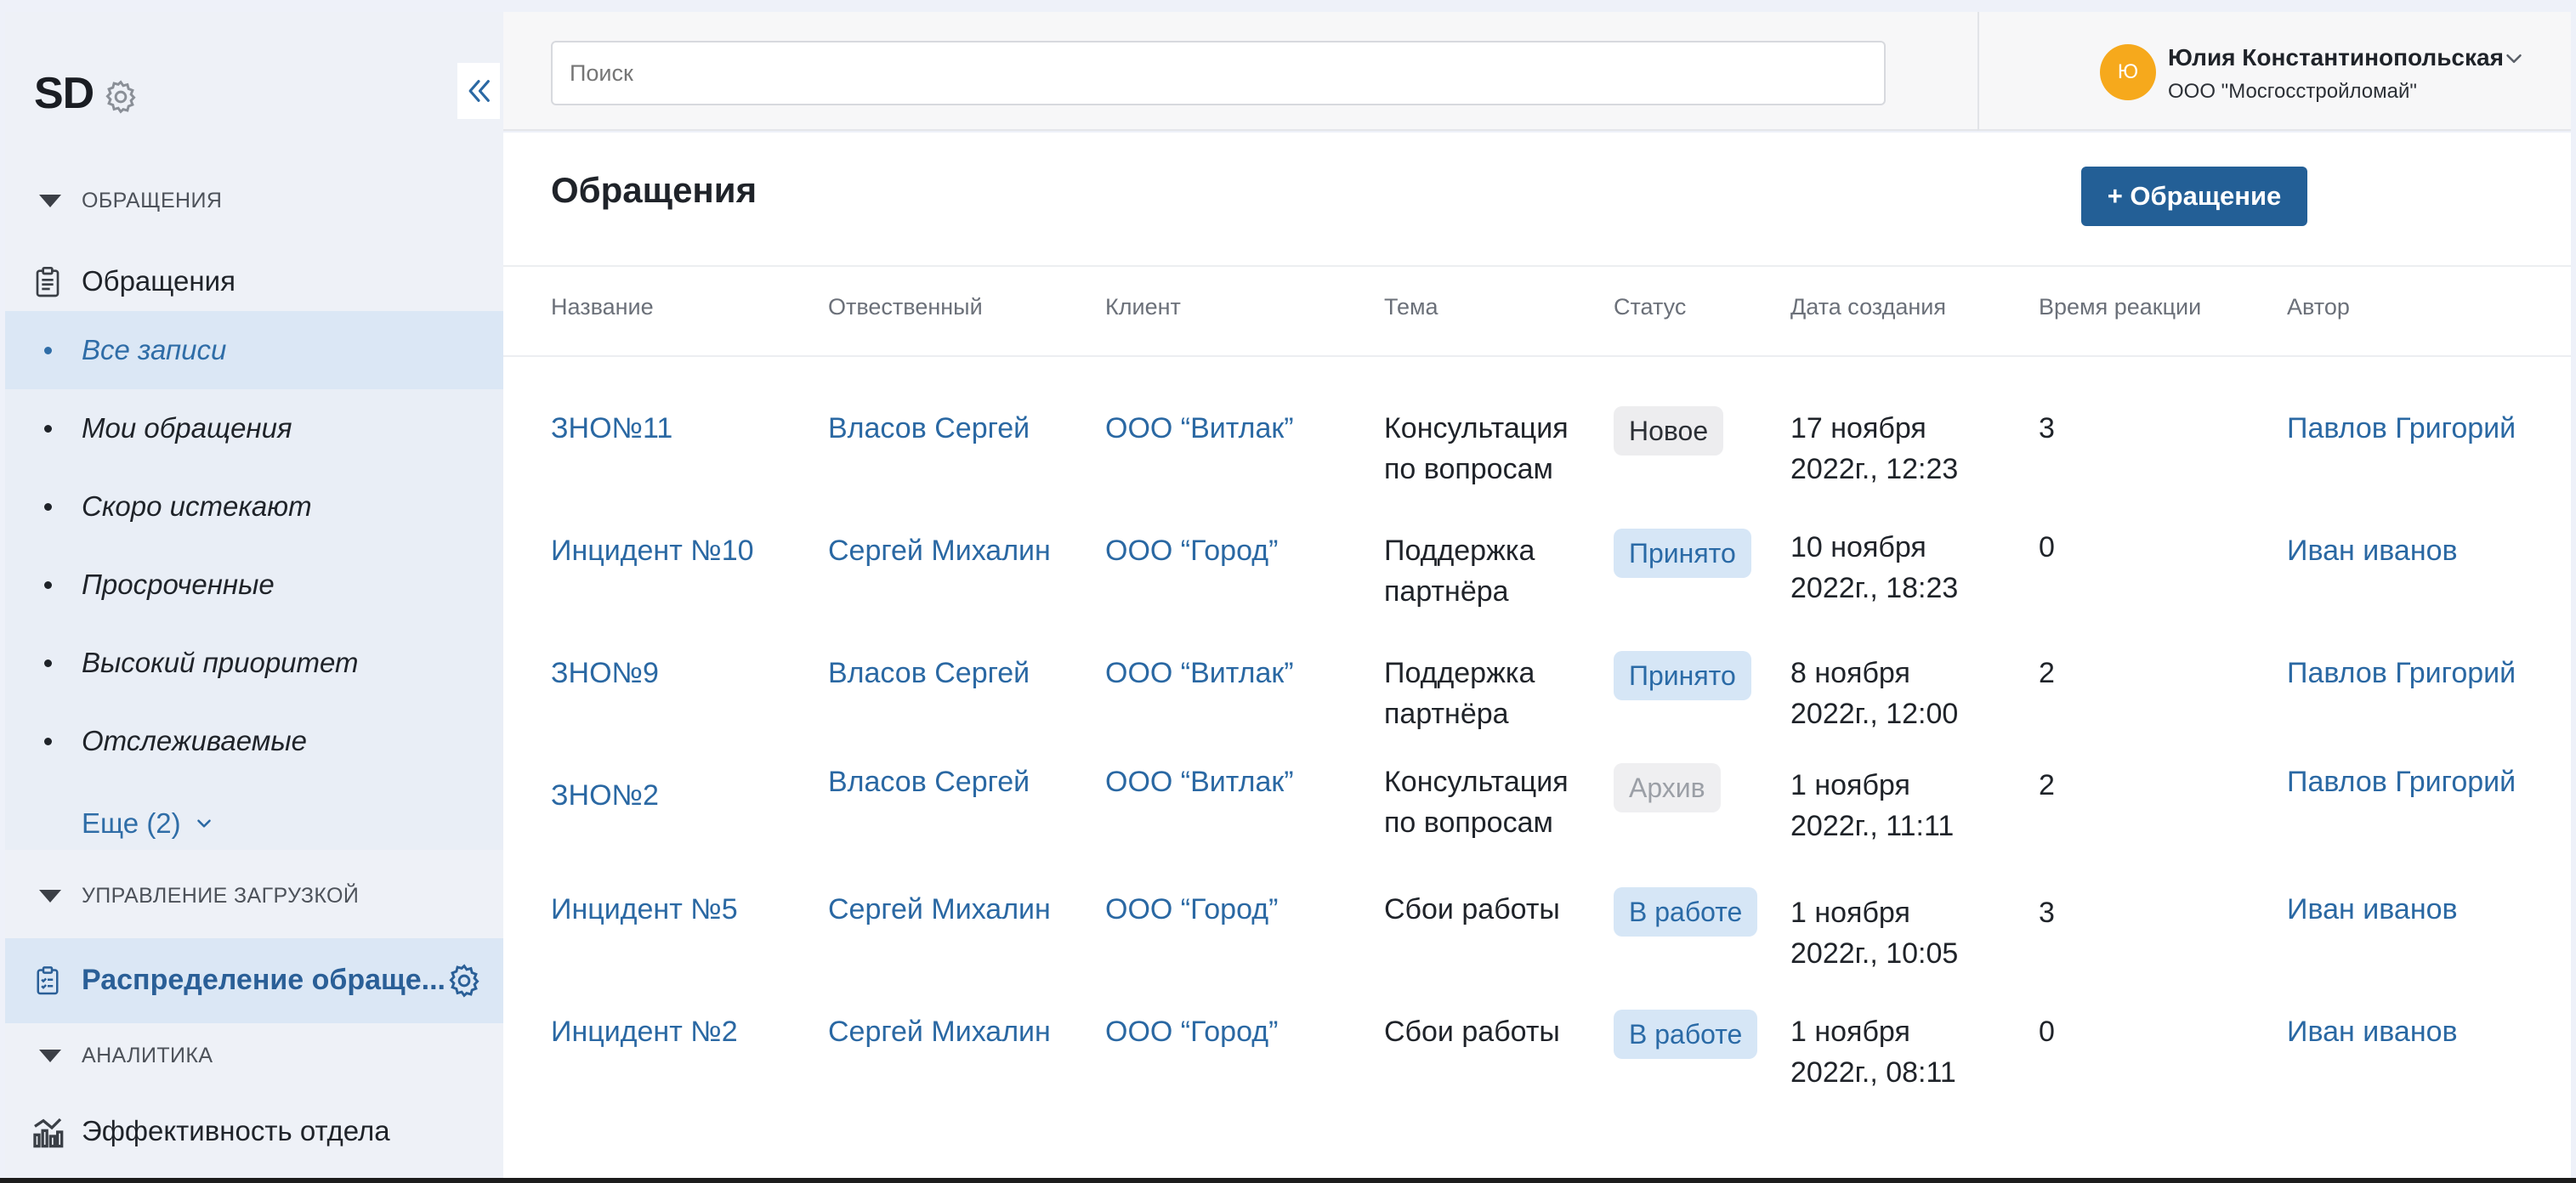 The image size is (2576, 1183). Describe the element at coordinates (1472, 909) in the screenshot. I see `topic-line1: Сбои работы` at that location.